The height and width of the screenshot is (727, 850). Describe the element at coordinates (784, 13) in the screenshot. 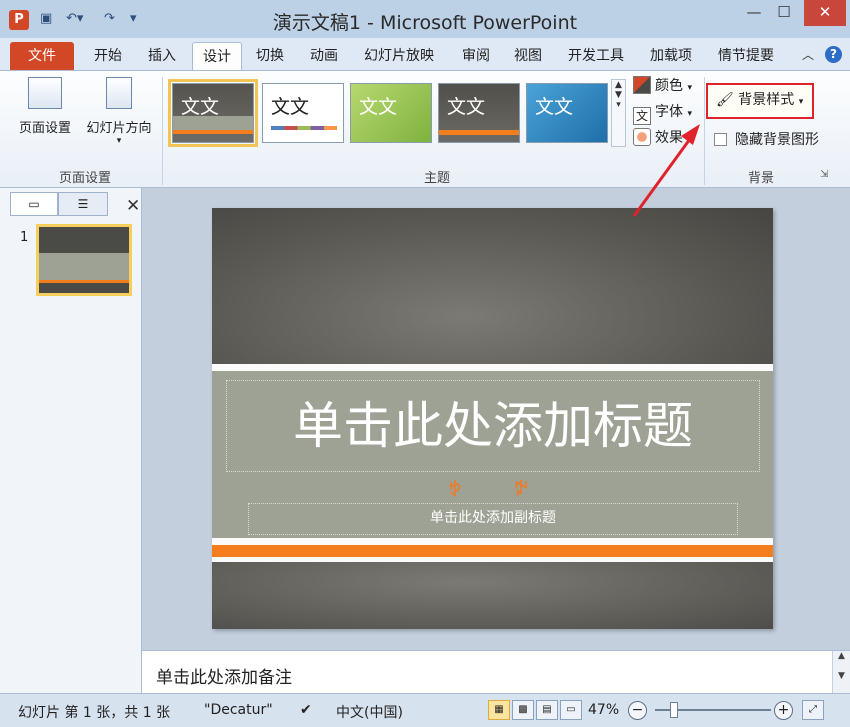

I see `maximize-button: ☐` at that location.